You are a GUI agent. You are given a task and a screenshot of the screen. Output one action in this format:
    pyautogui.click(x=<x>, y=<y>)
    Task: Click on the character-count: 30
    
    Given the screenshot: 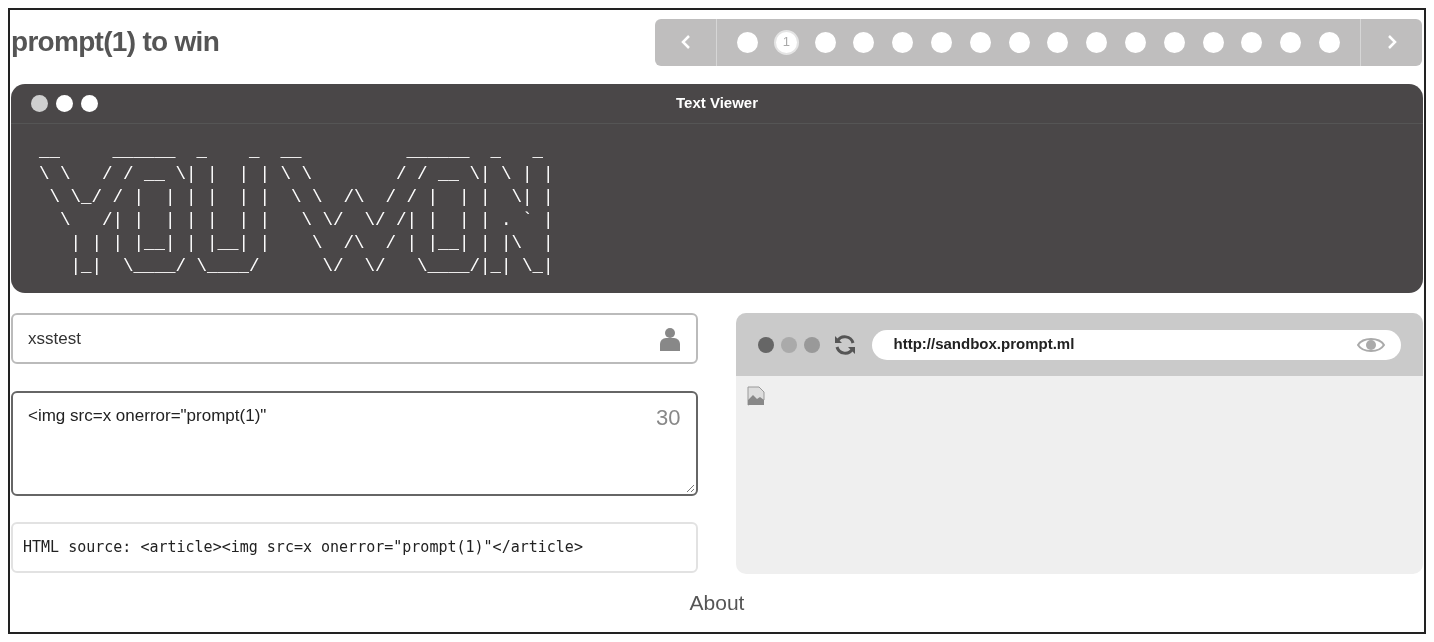 What is the action you would take?
    pyautogui.click(x=668, y=418)
    